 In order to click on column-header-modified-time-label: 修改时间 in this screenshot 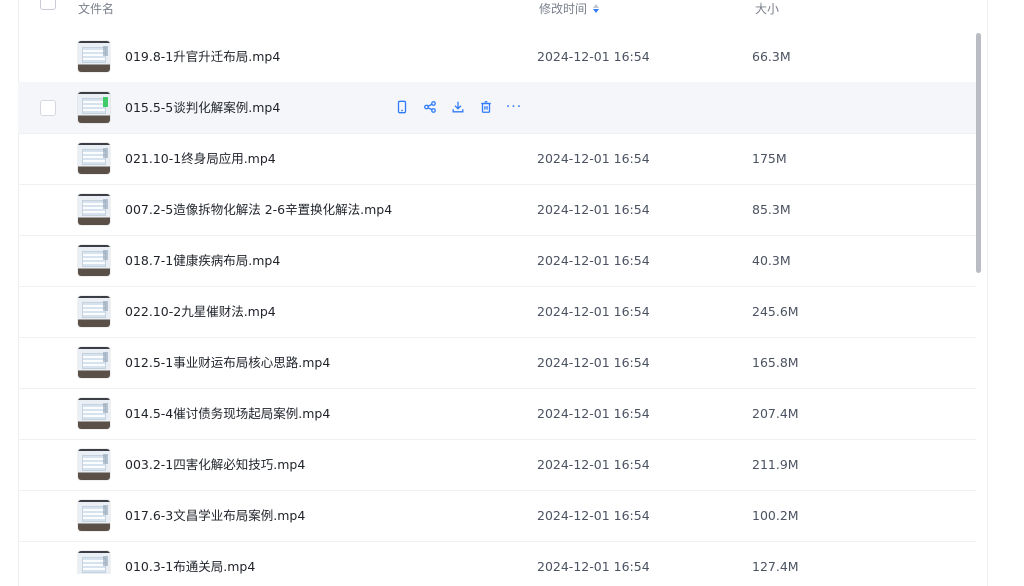, I will do `click(563, 9)`.